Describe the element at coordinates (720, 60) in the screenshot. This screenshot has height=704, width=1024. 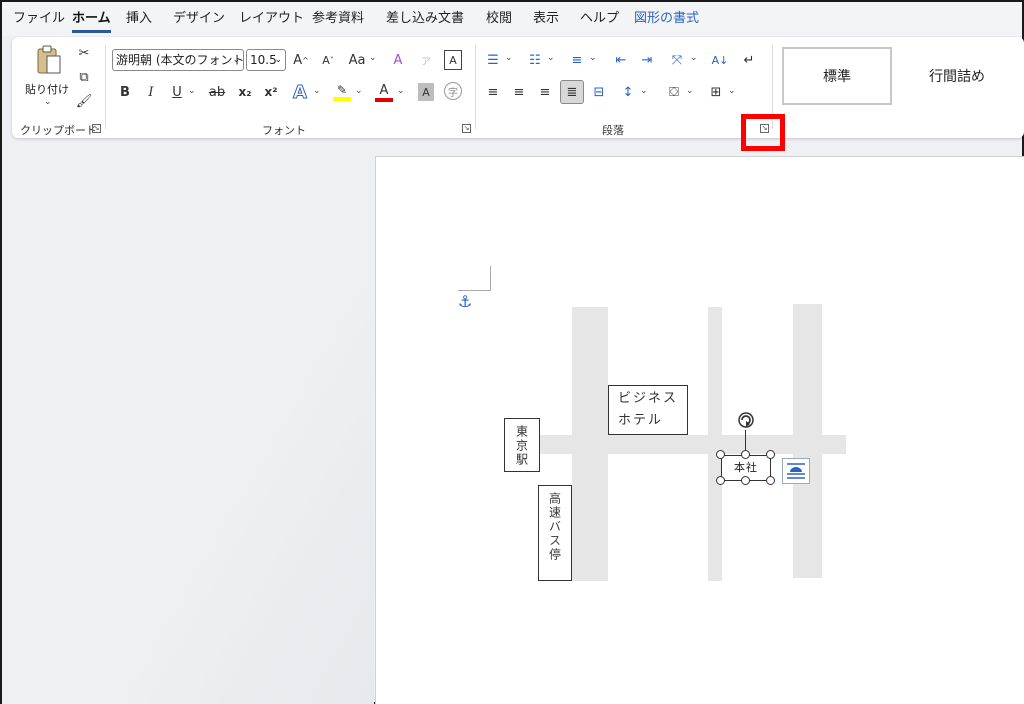
I see `sort-icon: A↓` at that location.